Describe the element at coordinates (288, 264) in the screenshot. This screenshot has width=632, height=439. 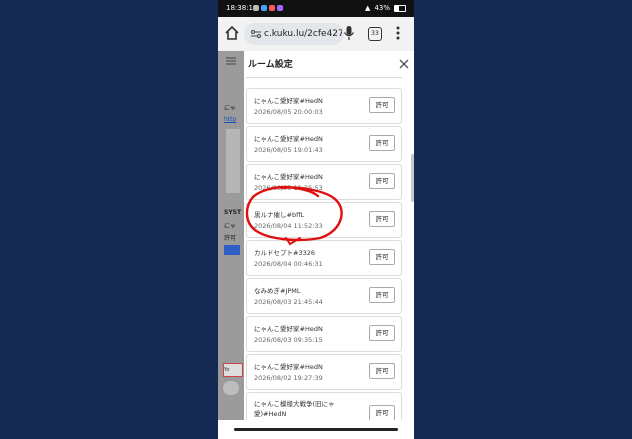
I see `request-date: 2026/08/04 00:46:31` at that location.